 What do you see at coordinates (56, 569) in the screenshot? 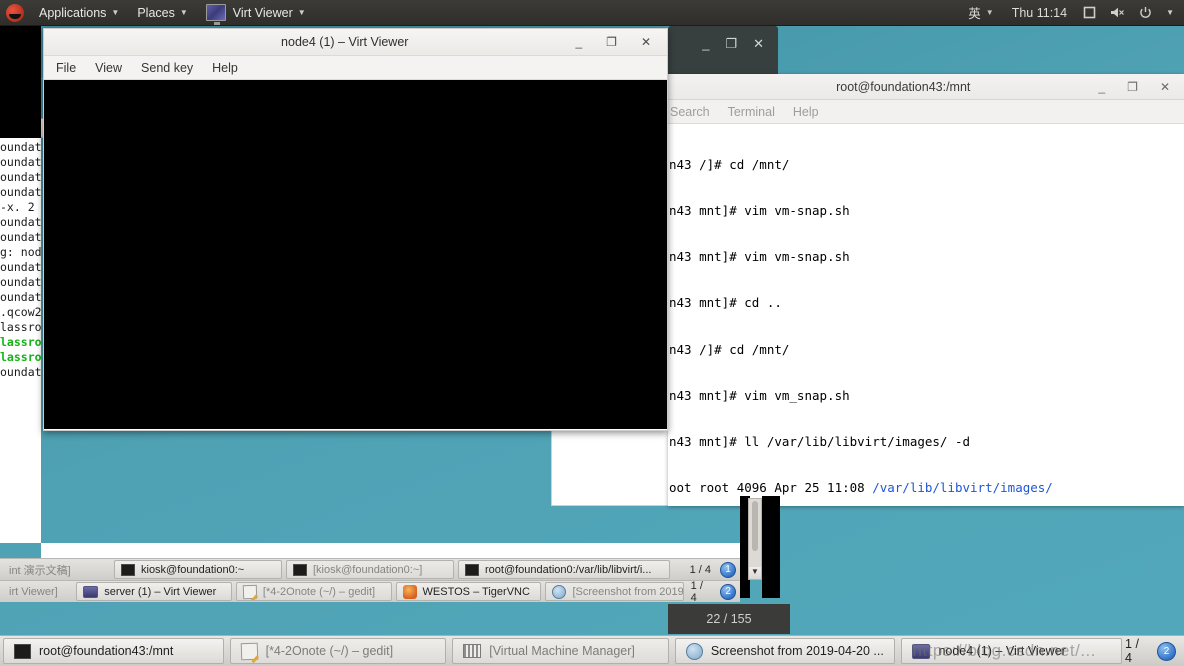
I see `list-item: int 演示文稿]` at bounding box center [56, 569].